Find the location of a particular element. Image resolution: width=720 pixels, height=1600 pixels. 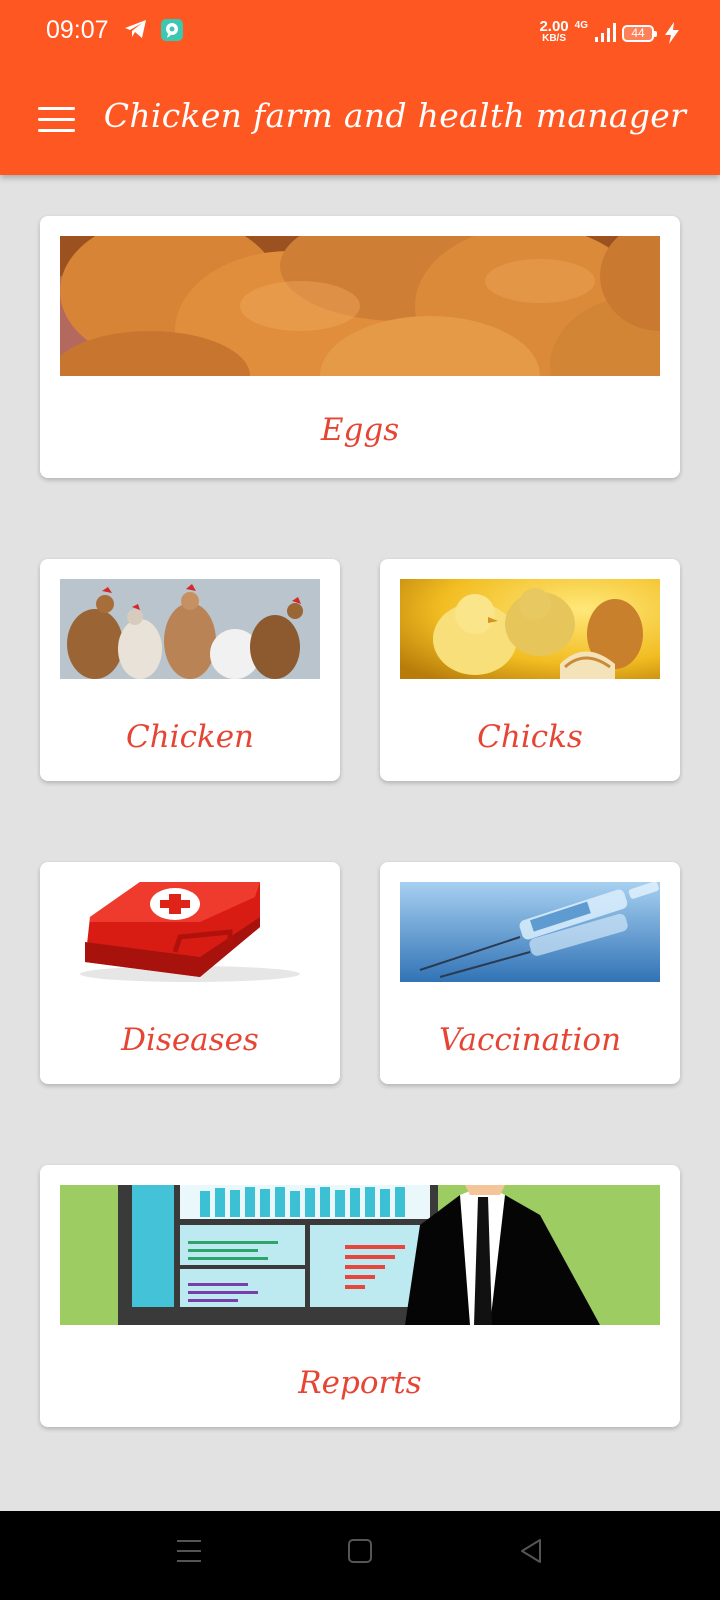

hens-photo is located at coordinates (190, 629).